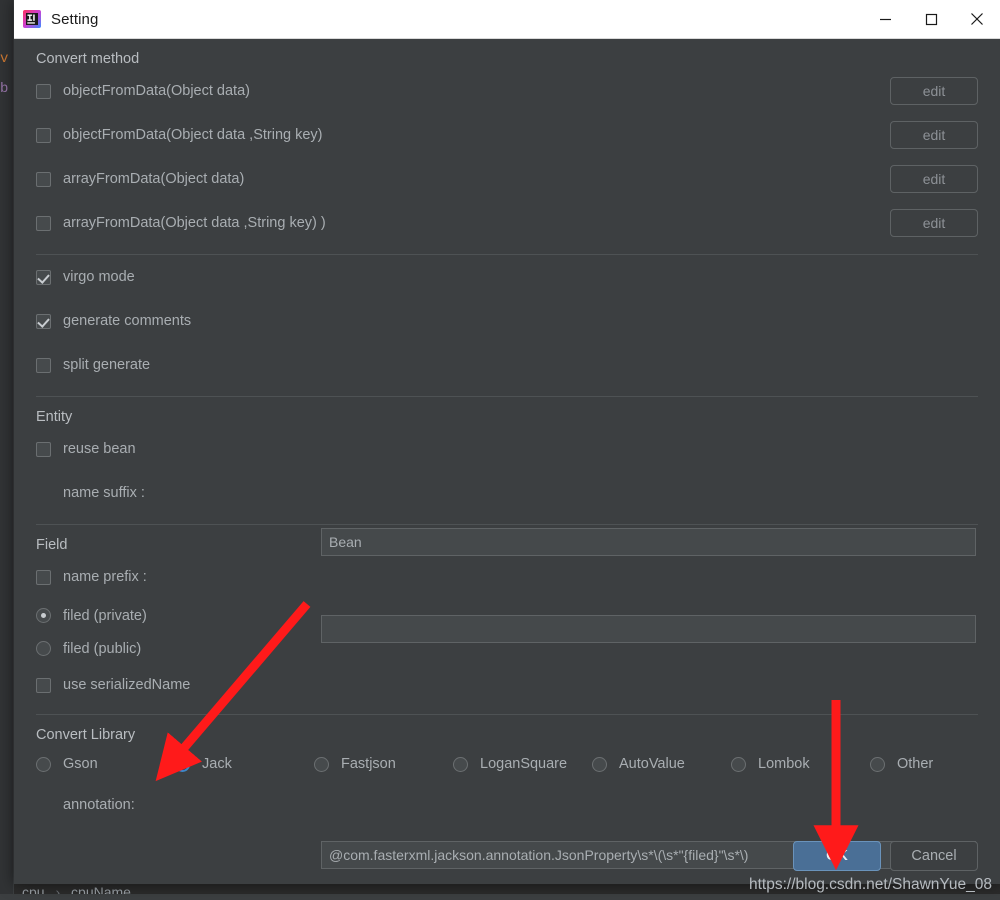 The image size is (1000, 900). I want to click on label-autovalue: AutoValue, so click(652, 764).